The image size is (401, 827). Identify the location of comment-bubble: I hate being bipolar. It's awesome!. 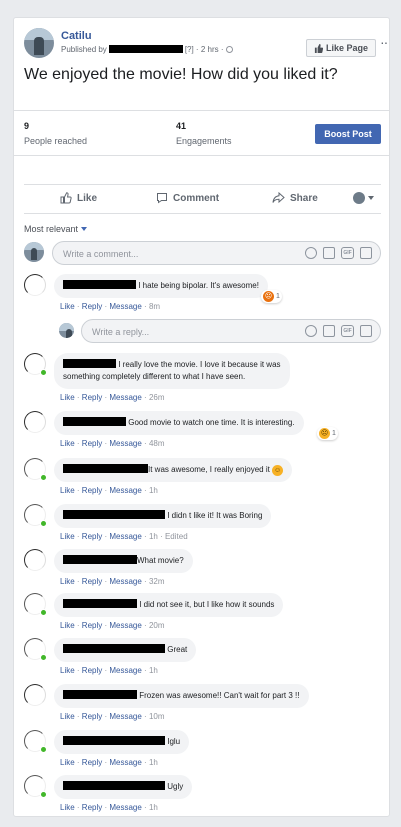
(161, 286).